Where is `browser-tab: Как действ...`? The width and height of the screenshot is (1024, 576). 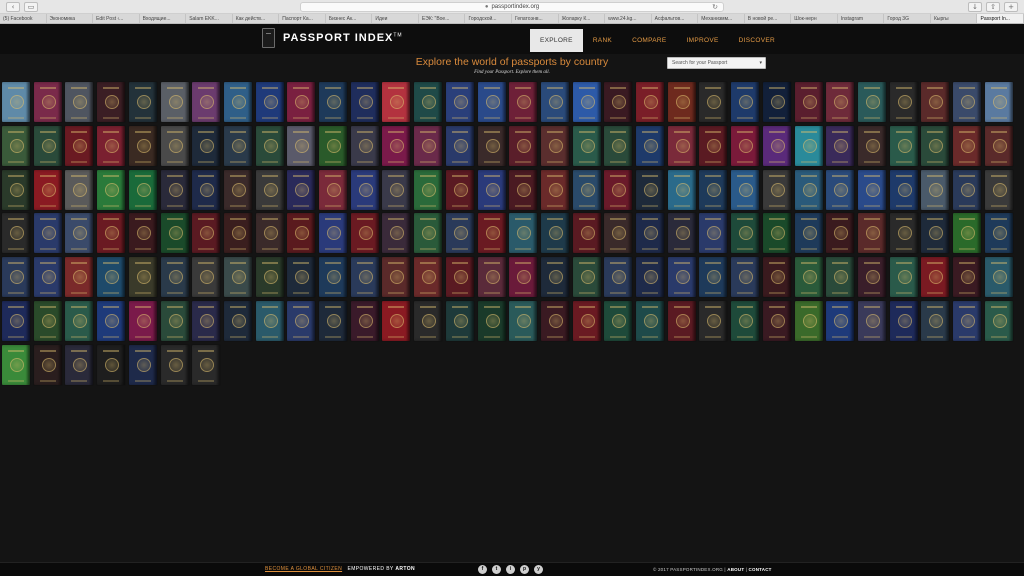 browser-tab: Как действ... is located at coordinates (256, 18).